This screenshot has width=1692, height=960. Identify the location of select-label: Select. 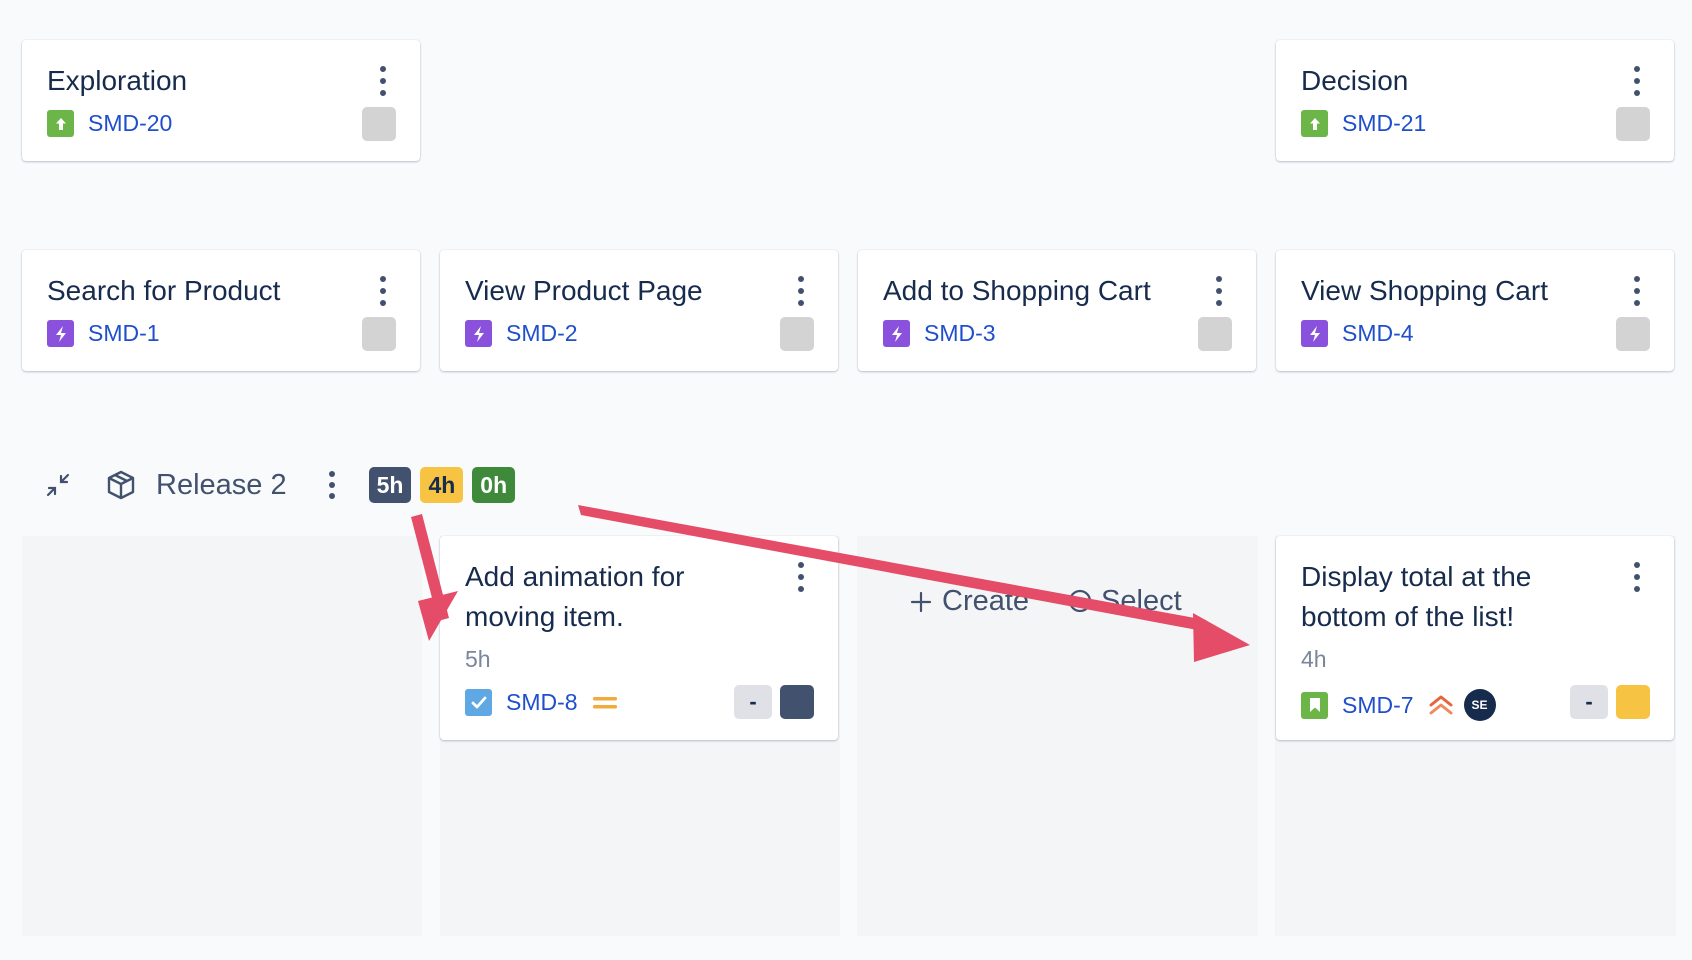
(1141, 601).